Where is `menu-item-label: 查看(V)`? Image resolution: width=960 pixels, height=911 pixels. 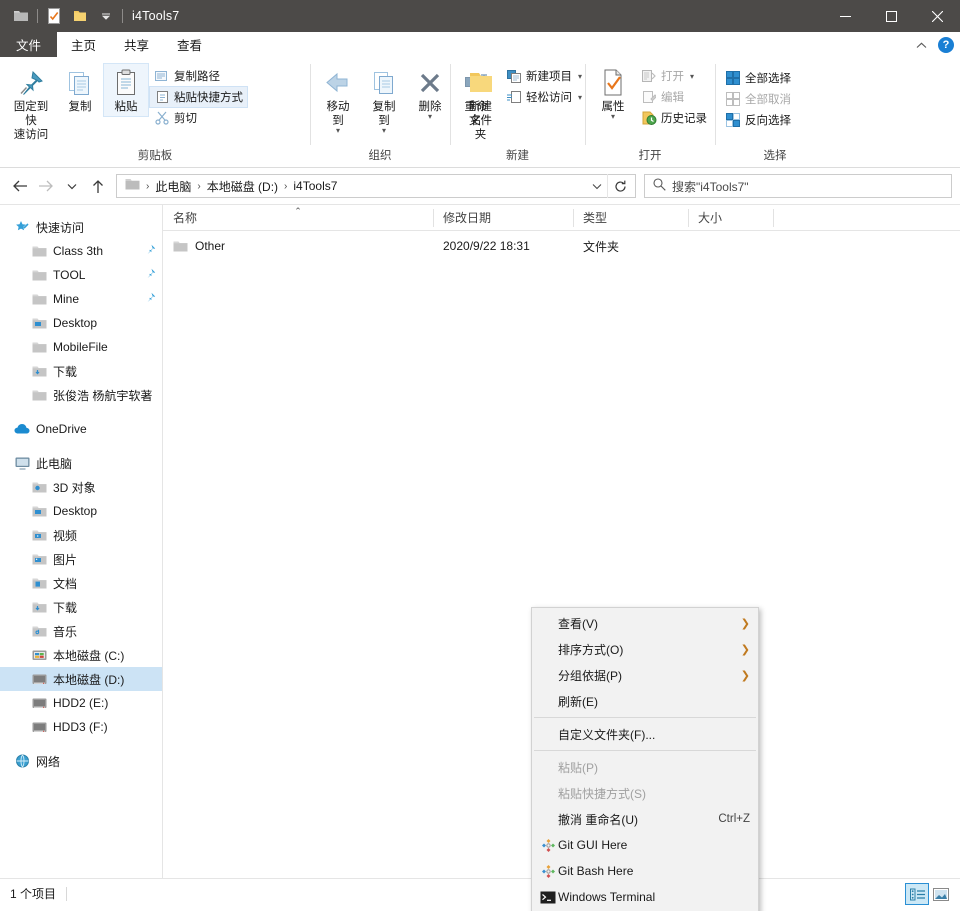
menu-item-label: 查看(V) is located at coordinates (578, 623).